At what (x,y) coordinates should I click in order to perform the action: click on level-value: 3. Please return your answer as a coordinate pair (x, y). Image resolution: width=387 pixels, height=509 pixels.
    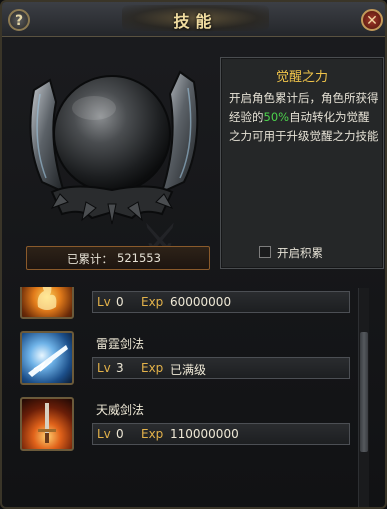
    Looking at the image, I should click on (120, 368).